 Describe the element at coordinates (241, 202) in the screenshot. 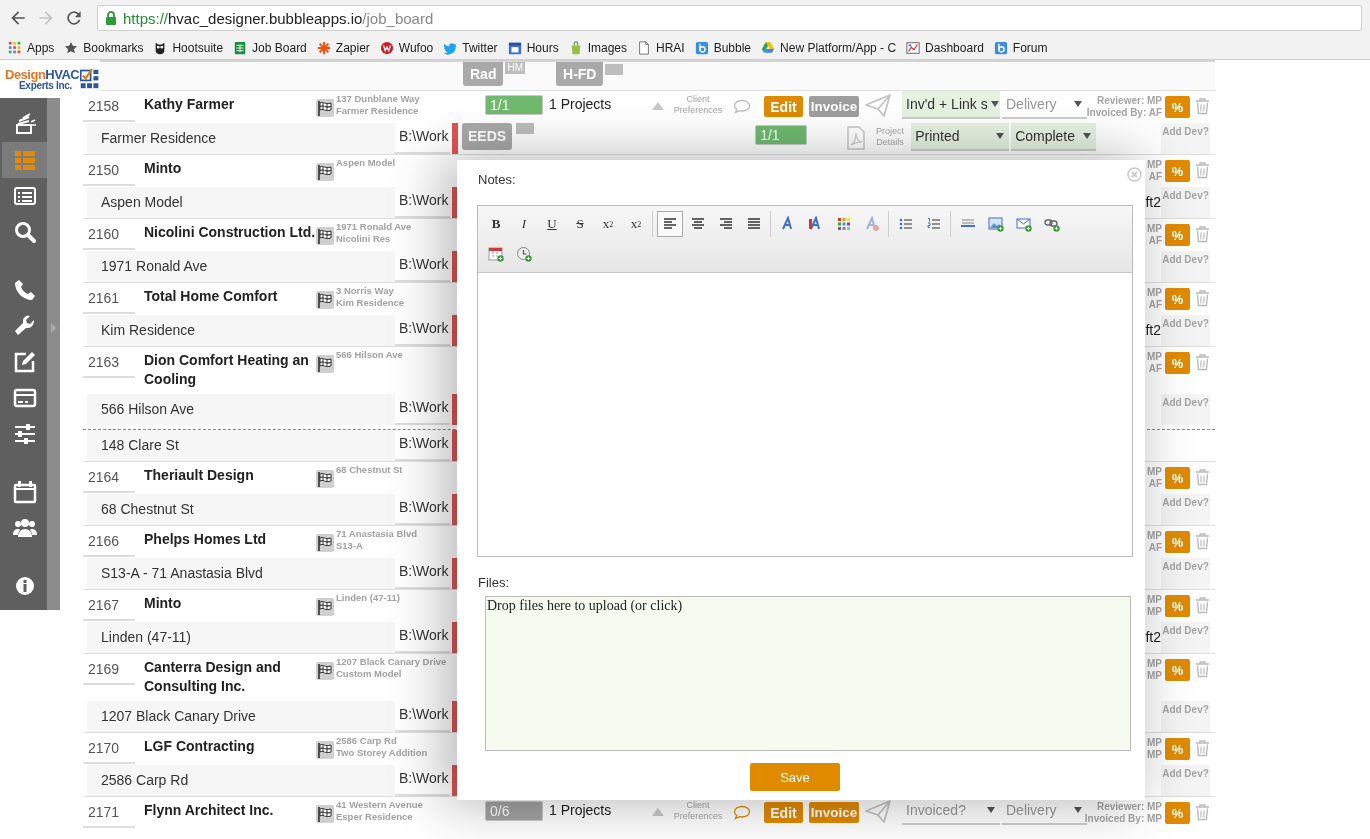

I see `site-name: Aspen Model` at that location.